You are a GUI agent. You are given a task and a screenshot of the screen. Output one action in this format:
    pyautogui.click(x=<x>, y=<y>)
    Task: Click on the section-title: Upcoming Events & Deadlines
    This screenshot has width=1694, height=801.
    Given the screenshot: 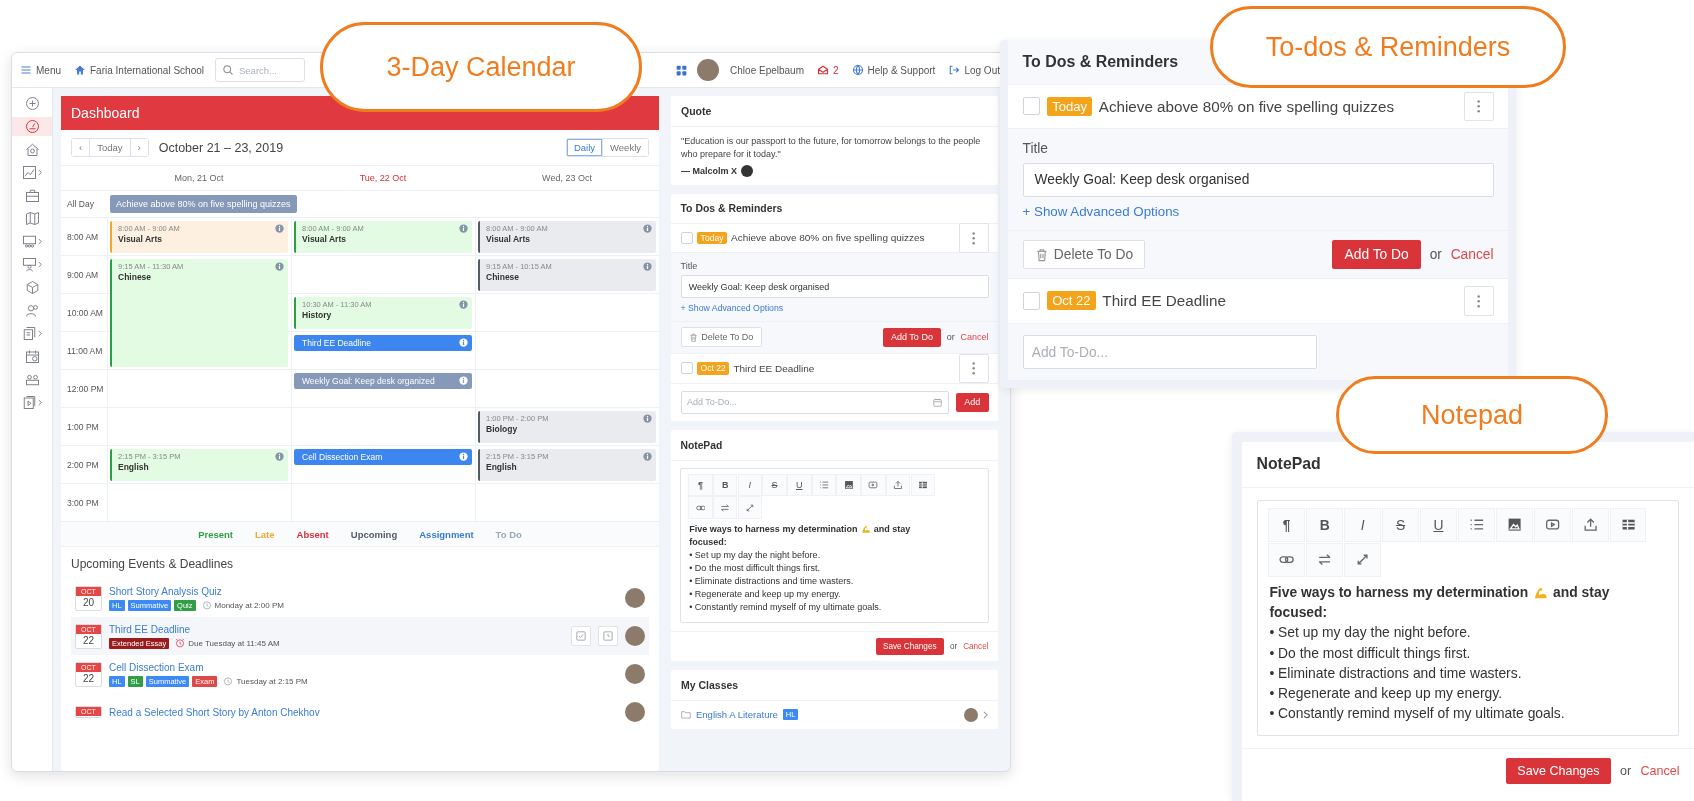 What is the action you would take?
    pyautogui.click(x=153, y=564)
    